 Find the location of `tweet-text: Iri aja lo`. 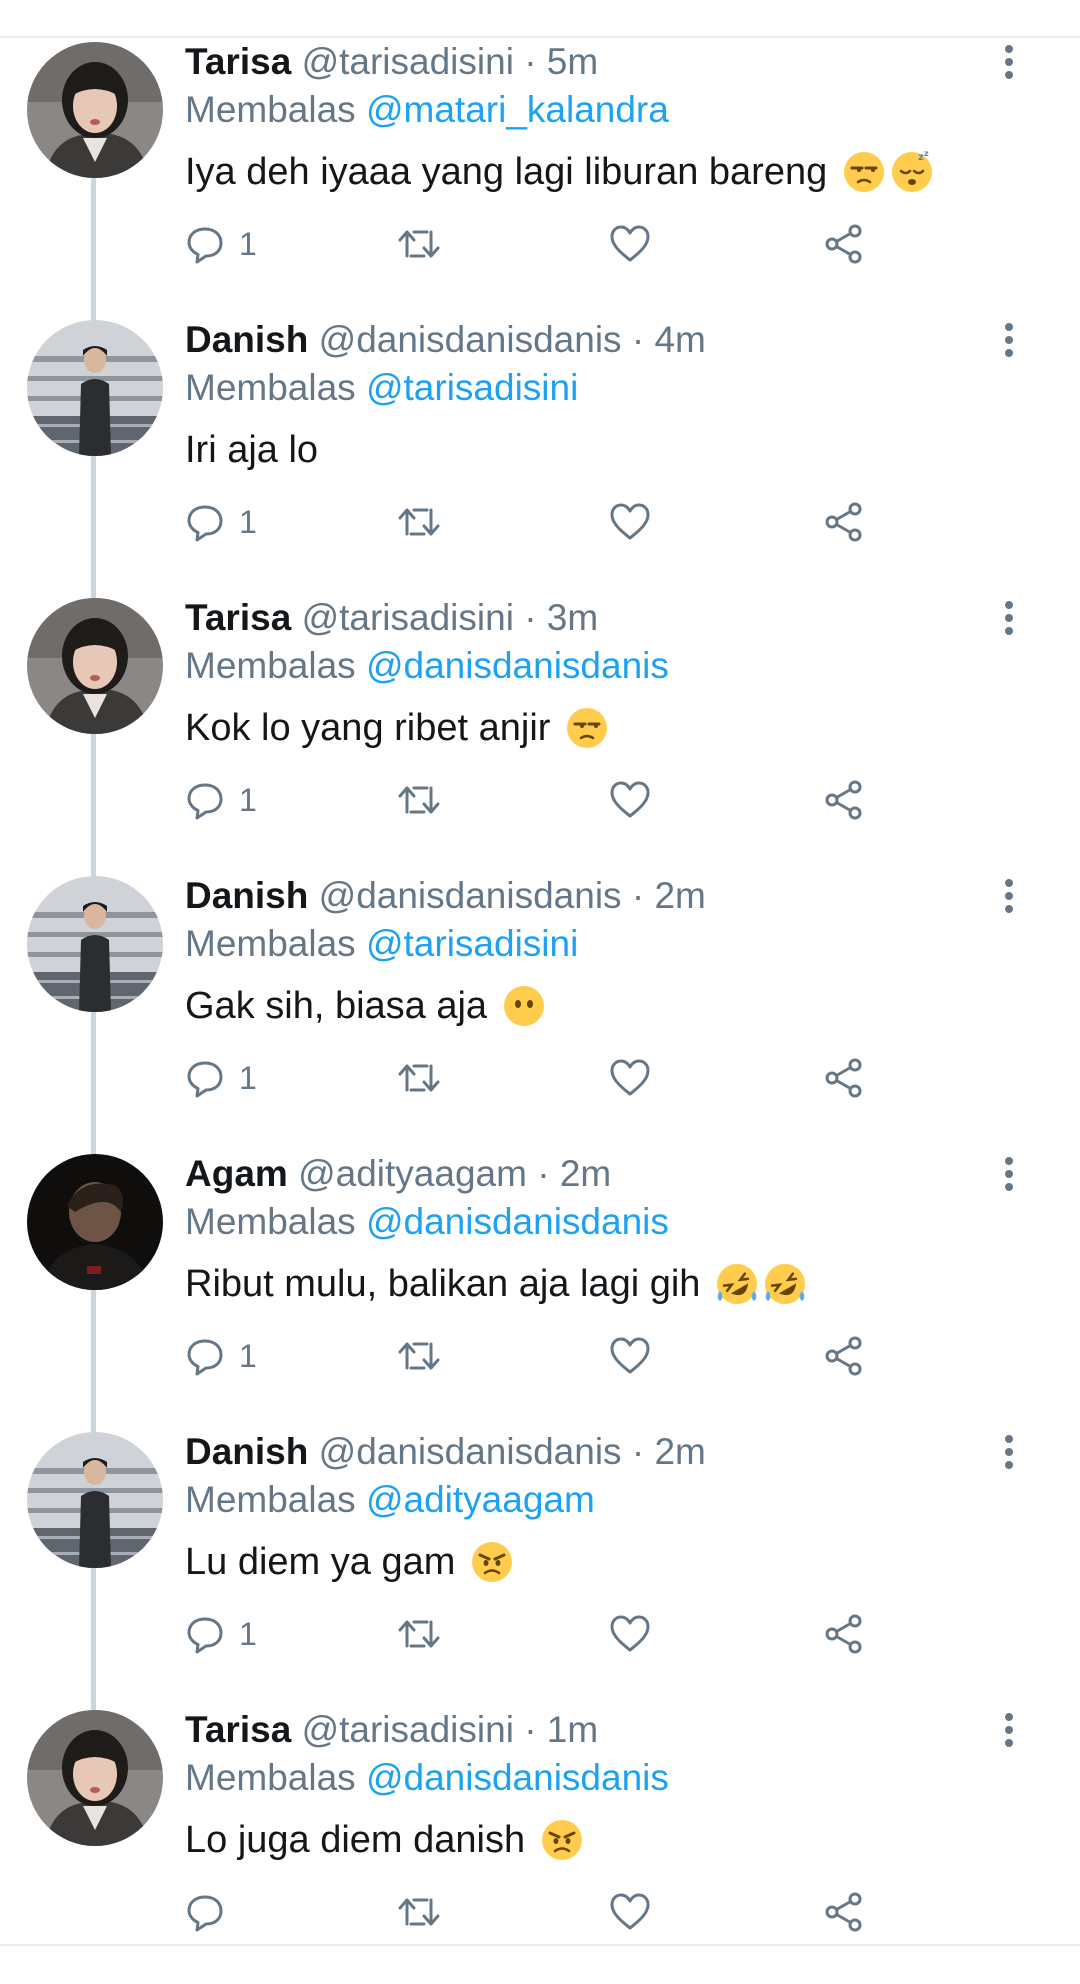

tweet-text: Iri aja lo is located at coordinates (251, 450).